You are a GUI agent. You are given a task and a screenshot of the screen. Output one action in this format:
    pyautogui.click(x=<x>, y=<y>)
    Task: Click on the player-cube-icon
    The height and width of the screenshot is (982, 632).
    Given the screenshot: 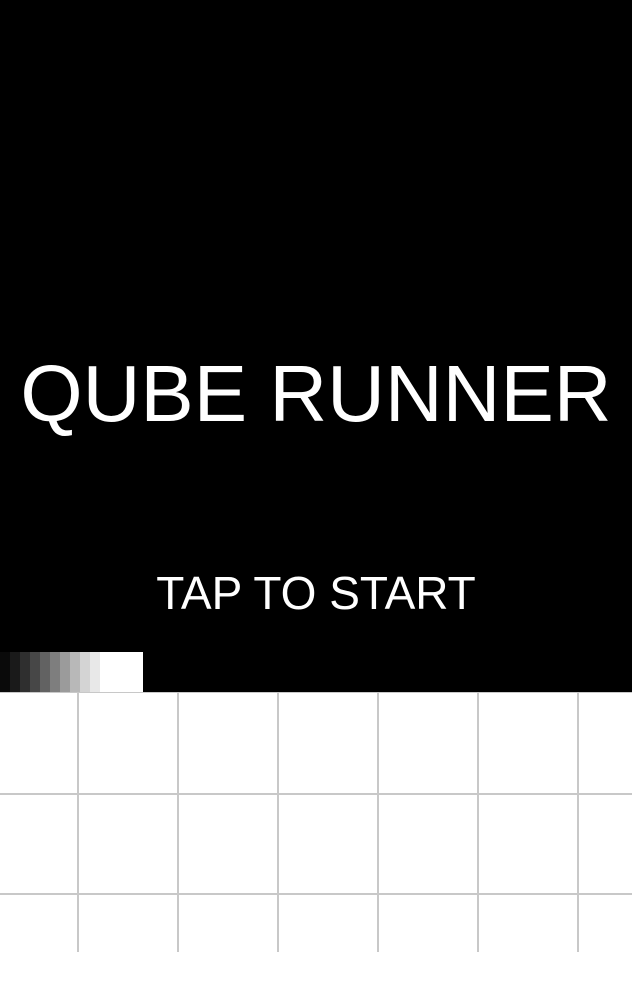 What is the action you would take?
    pyautogui.click(x=71, y=672)
    